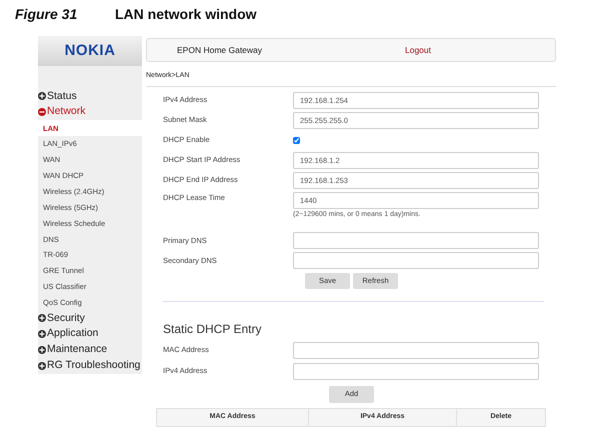  Describe the element at coordinates (212, 329) in the screenshot. I see `section-heading: Static DHCP Entry` at that location.